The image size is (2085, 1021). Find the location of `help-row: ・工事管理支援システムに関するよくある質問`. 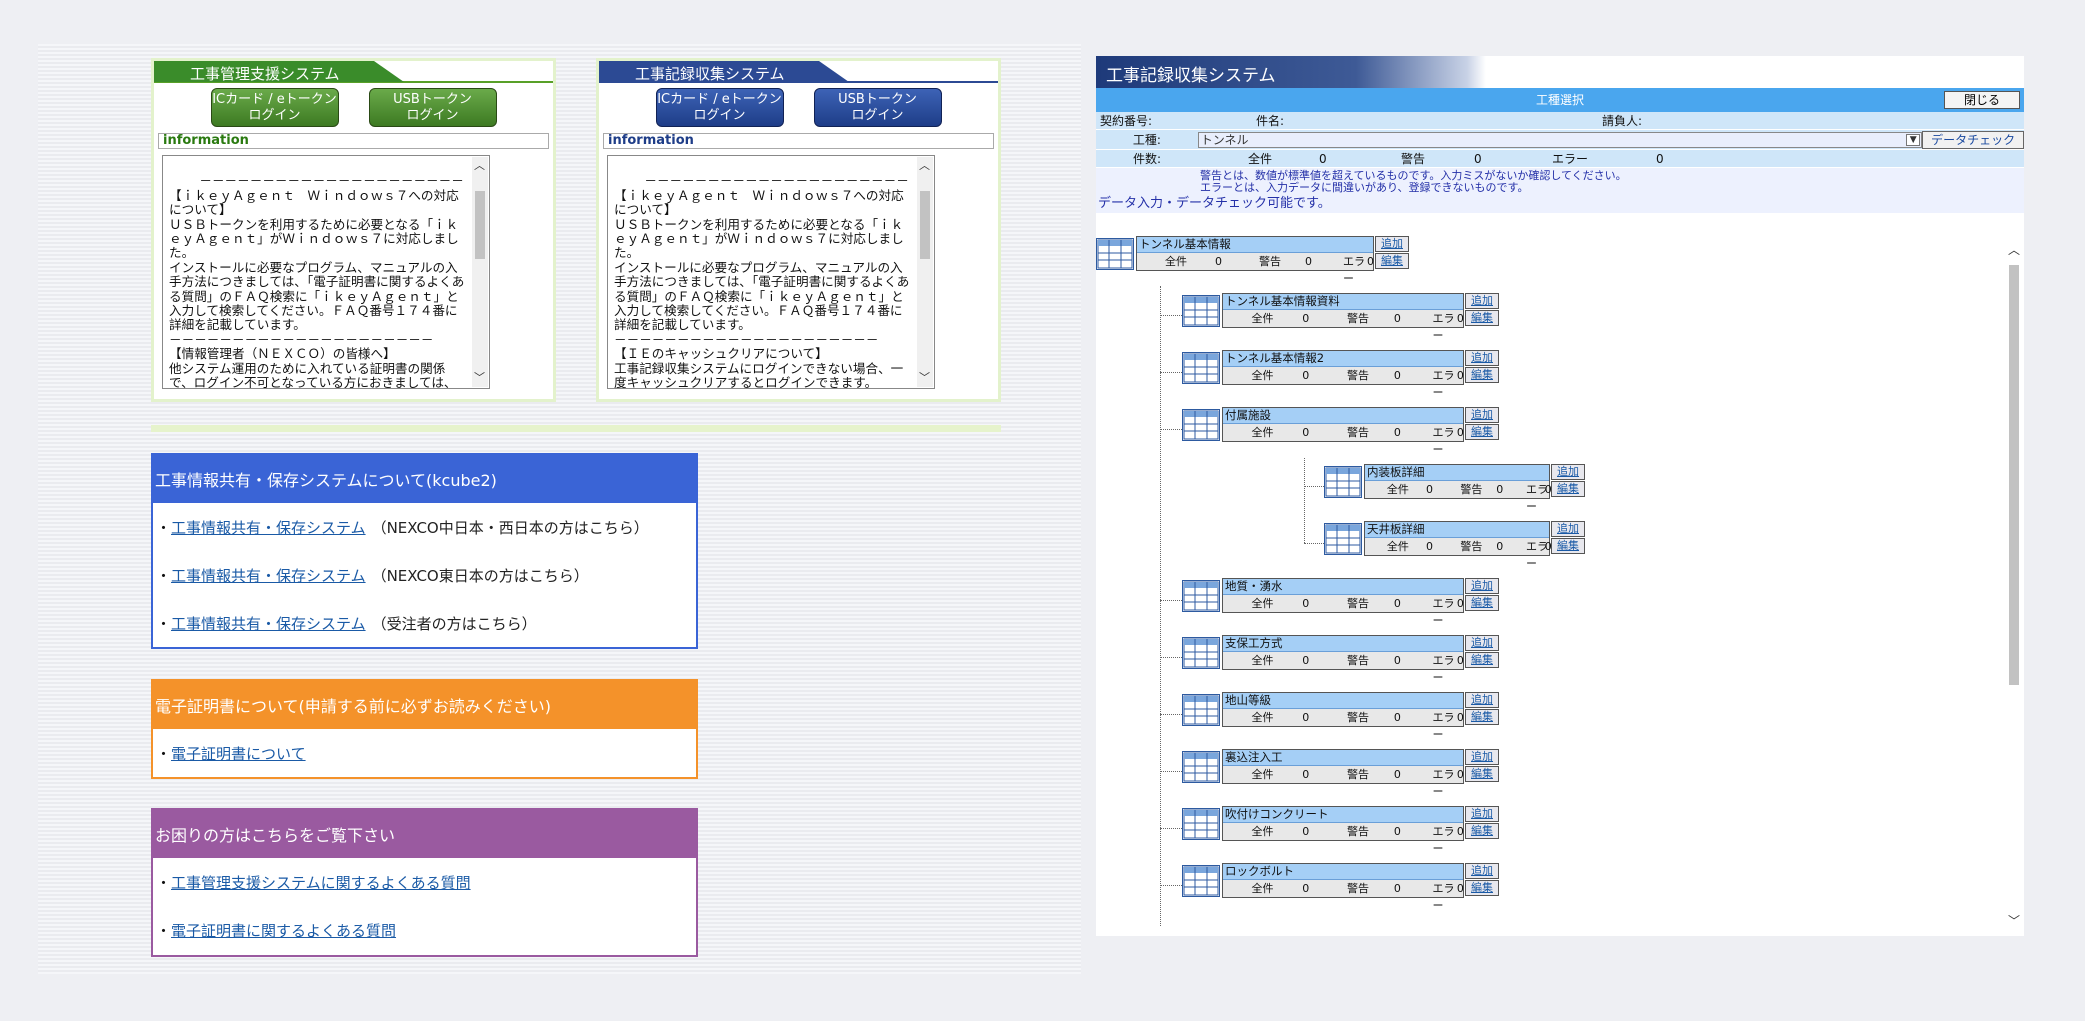

help-row: ・工事管理支援システムに関するよくある質問 is located at coordinates (424, 882).